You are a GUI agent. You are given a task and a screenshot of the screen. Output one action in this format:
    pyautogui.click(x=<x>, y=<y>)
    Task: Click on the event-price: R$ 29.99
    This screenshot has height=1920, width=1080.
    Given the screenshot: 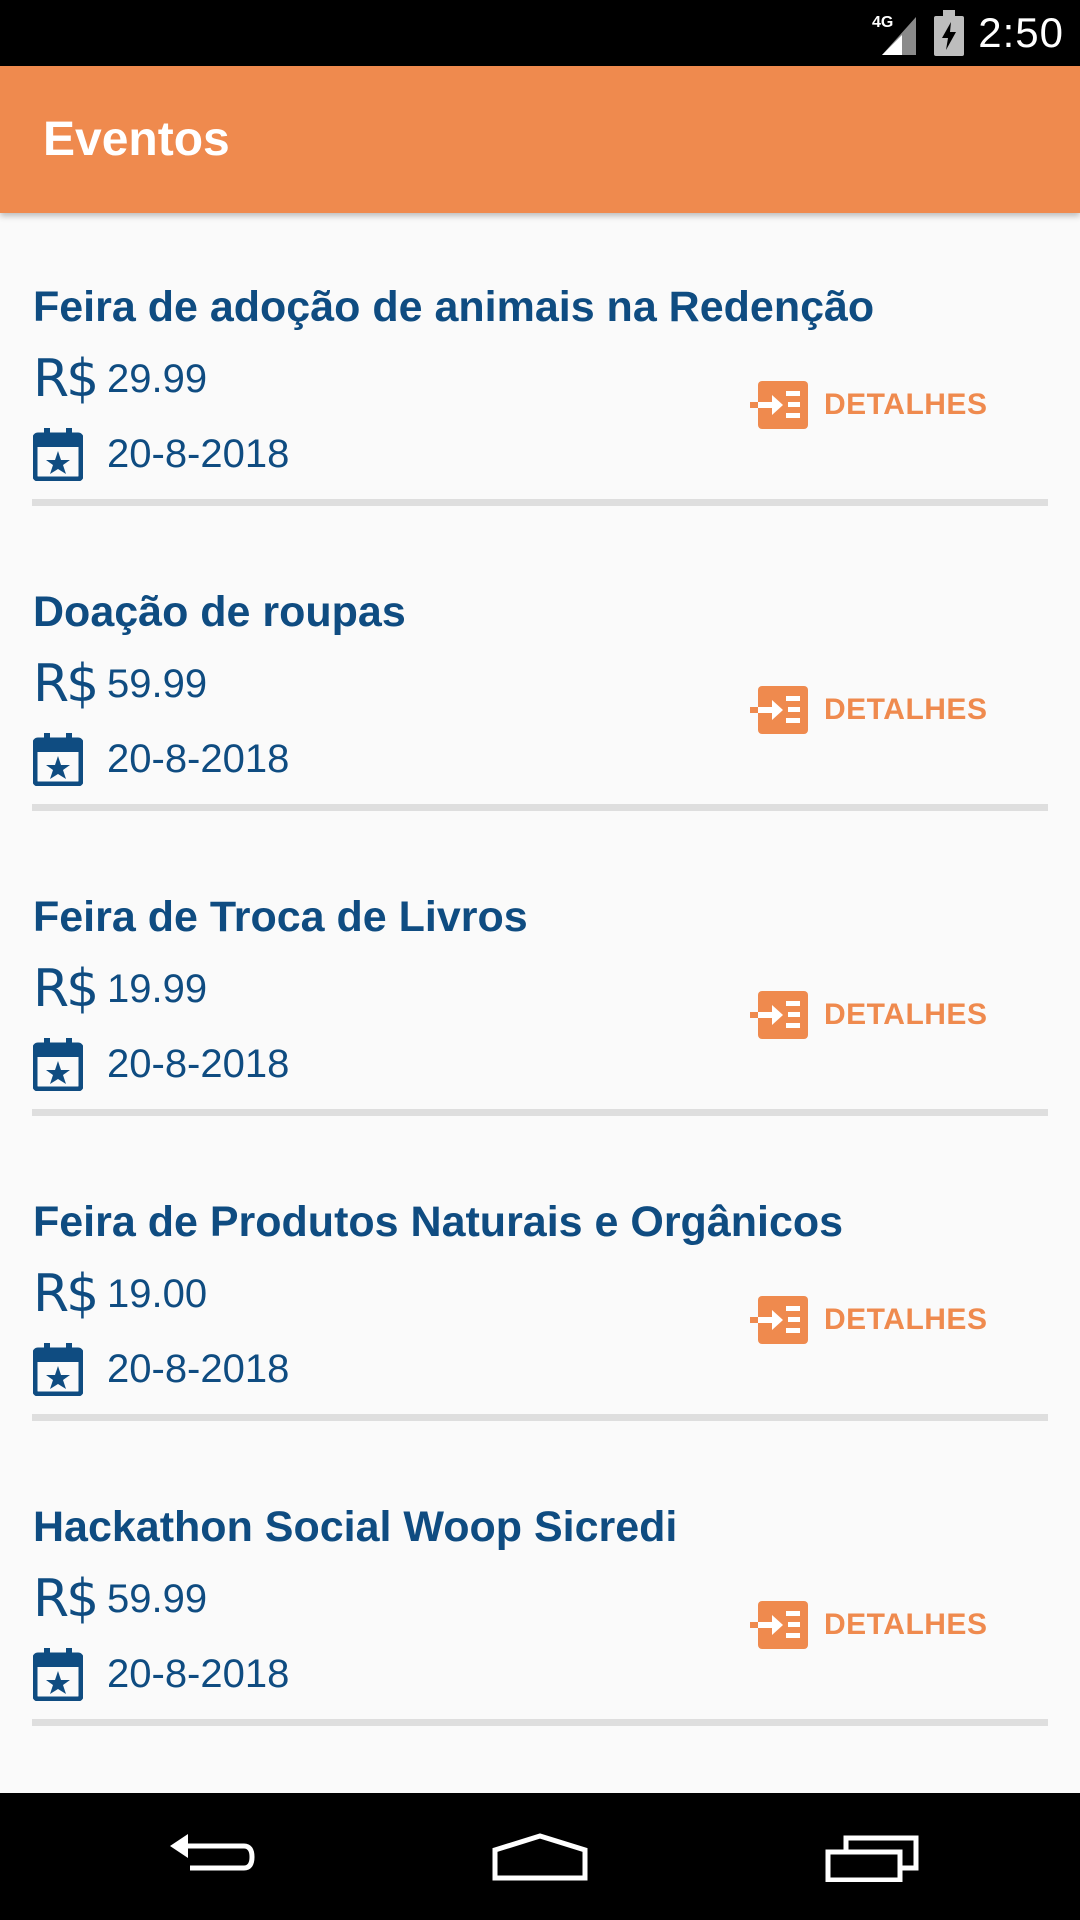 What is the action you would take?
    pyautogui.click(x=120, y=379)
    